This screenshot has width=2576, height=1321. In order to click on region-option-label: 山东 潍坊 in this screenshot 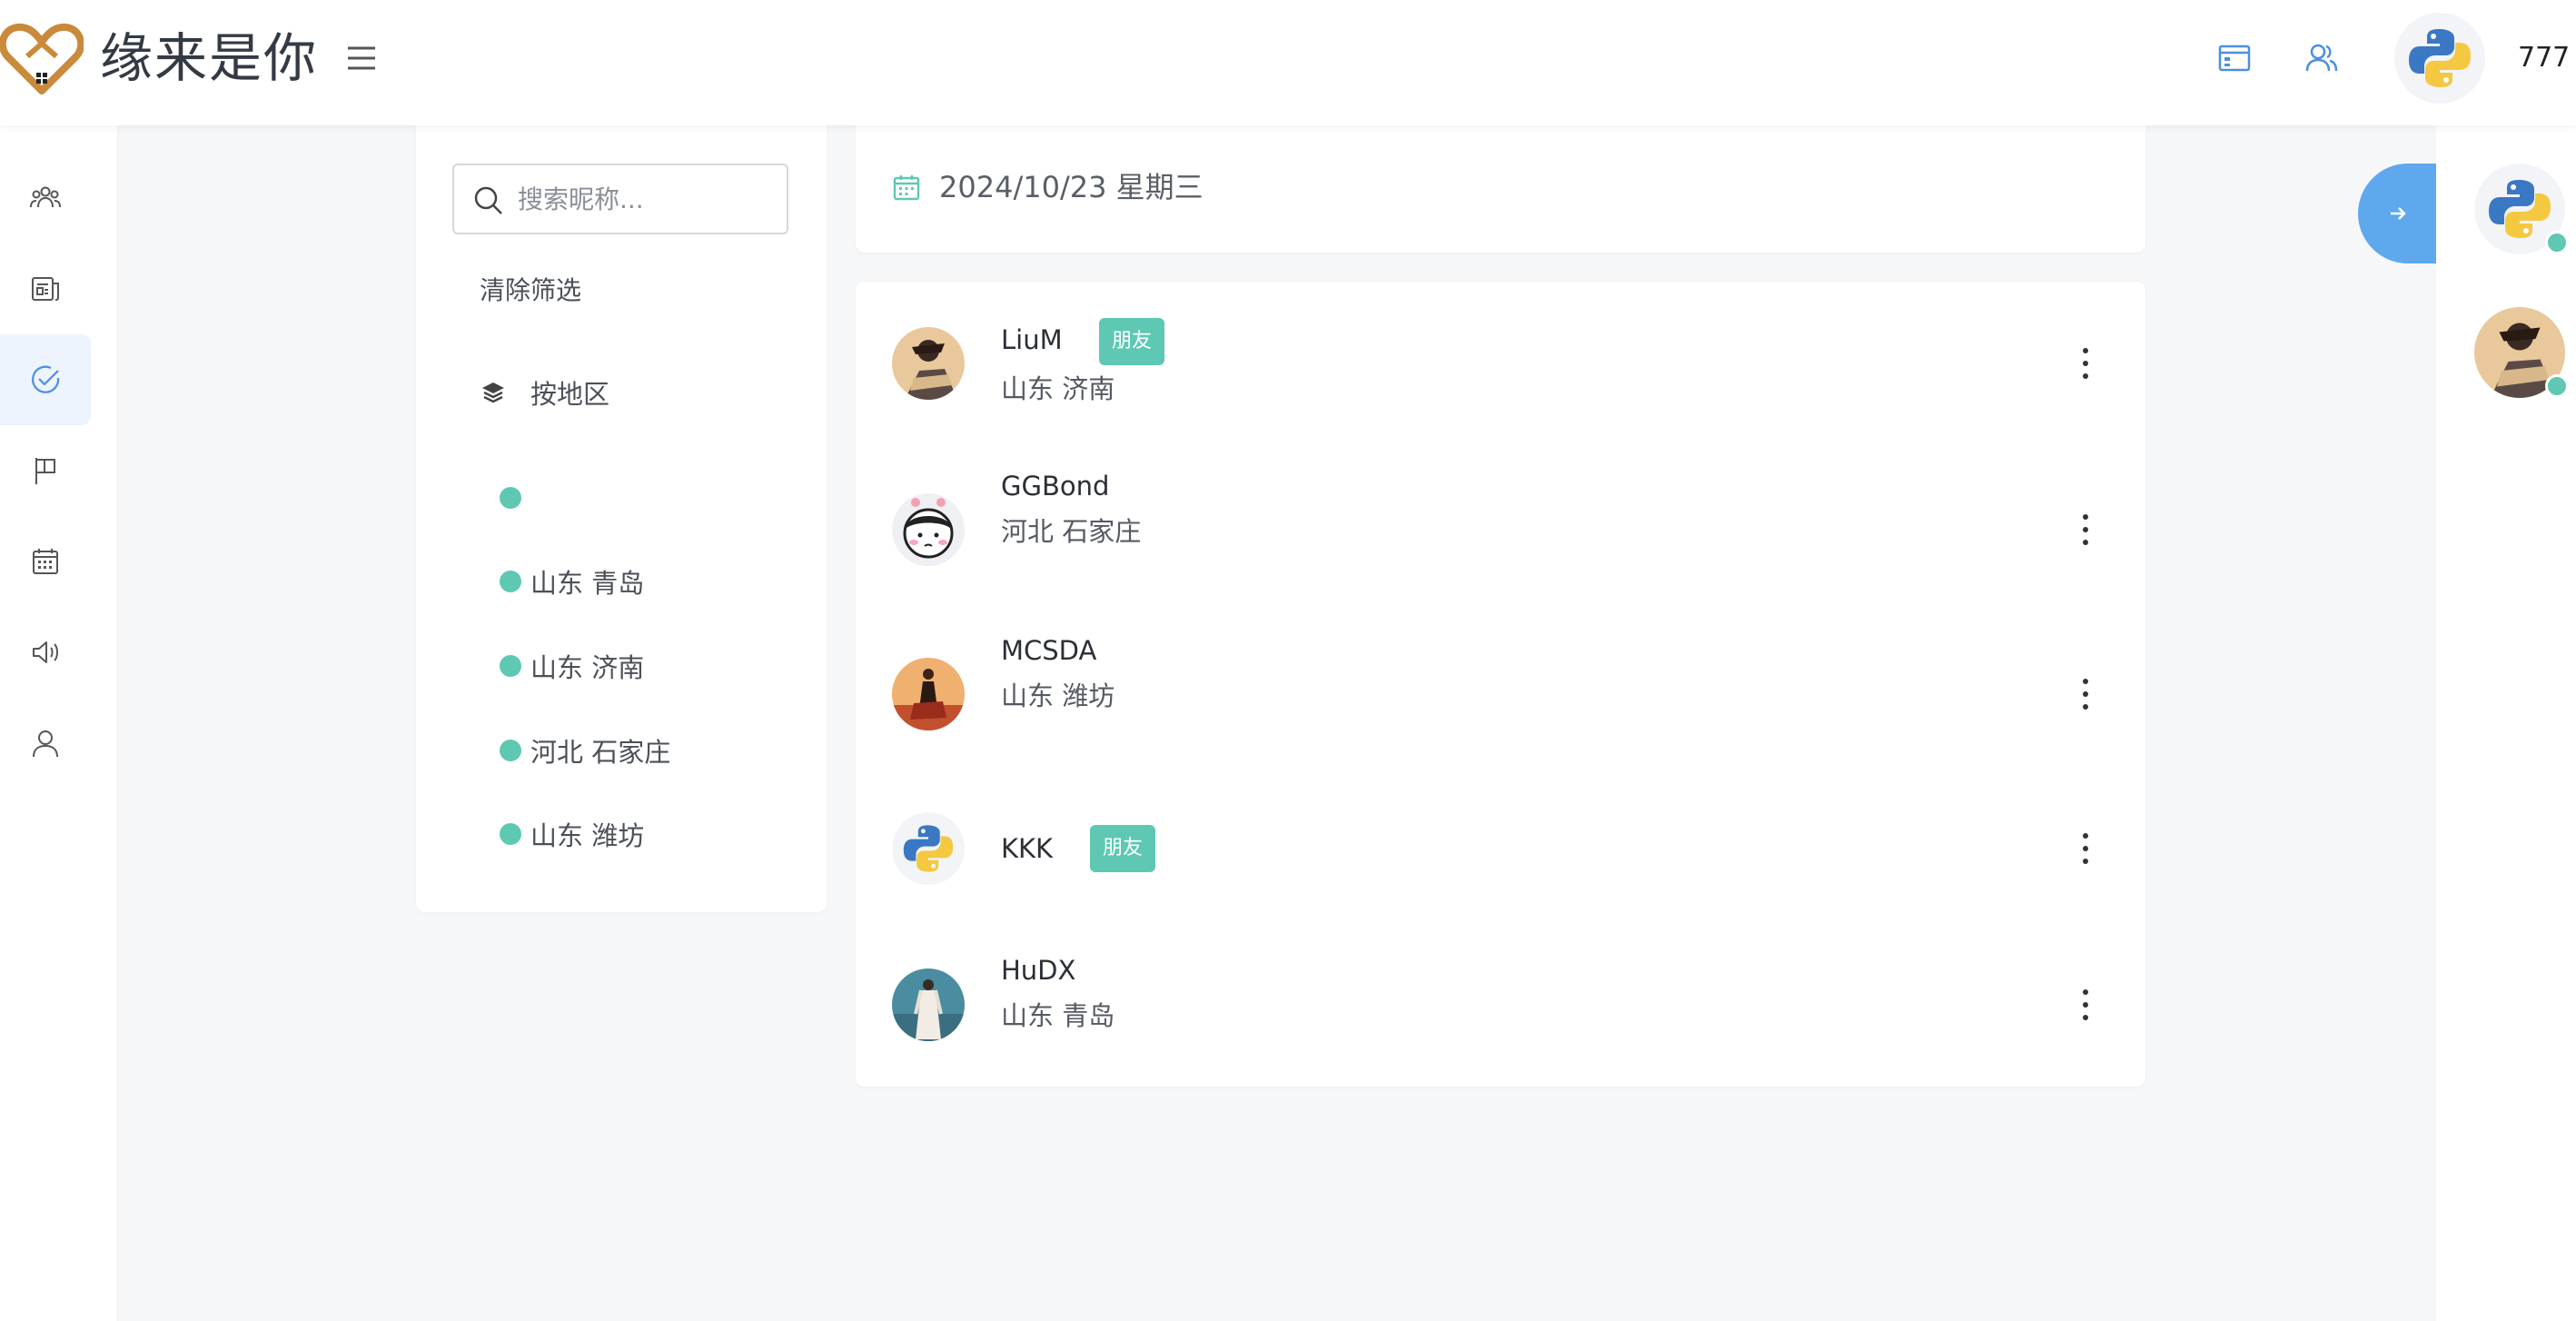, I will do `click(587, 835)`.